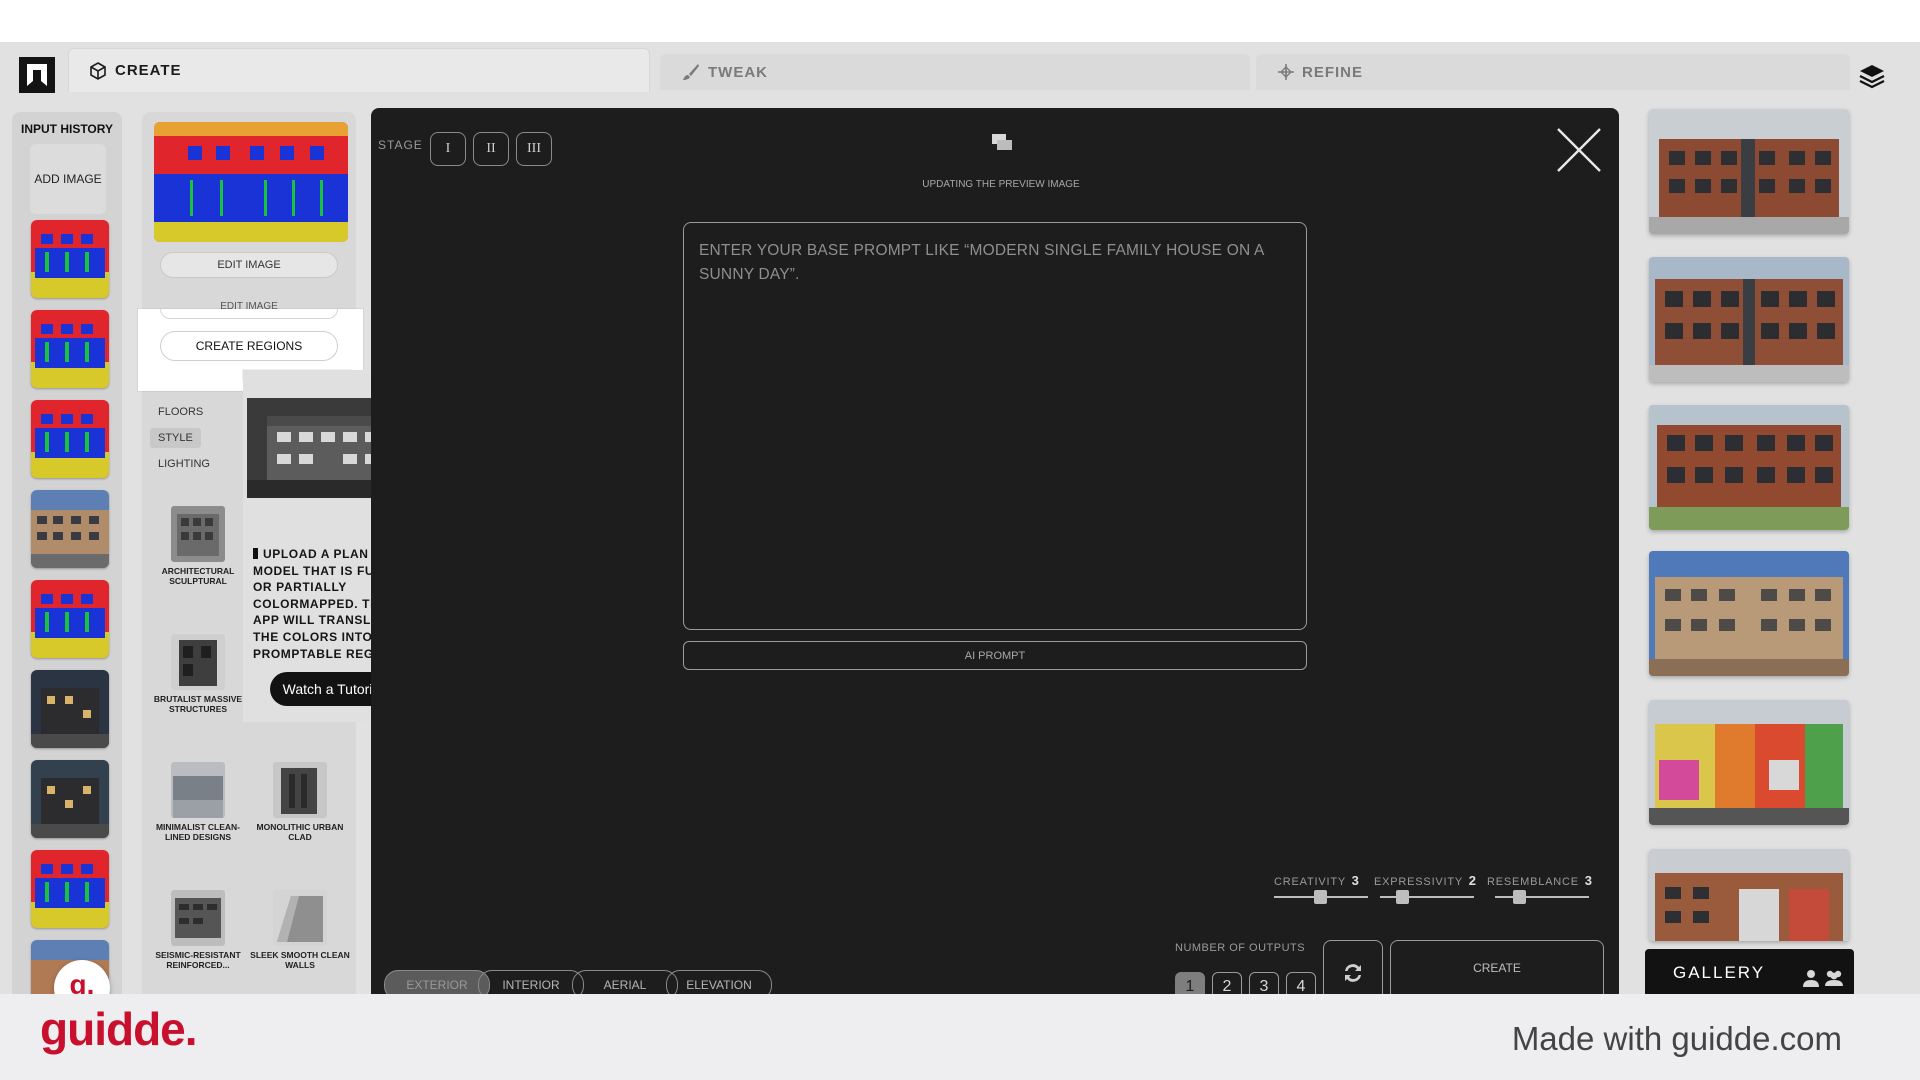  I want to click on resemblance-value: 3, so click(1588, 880).